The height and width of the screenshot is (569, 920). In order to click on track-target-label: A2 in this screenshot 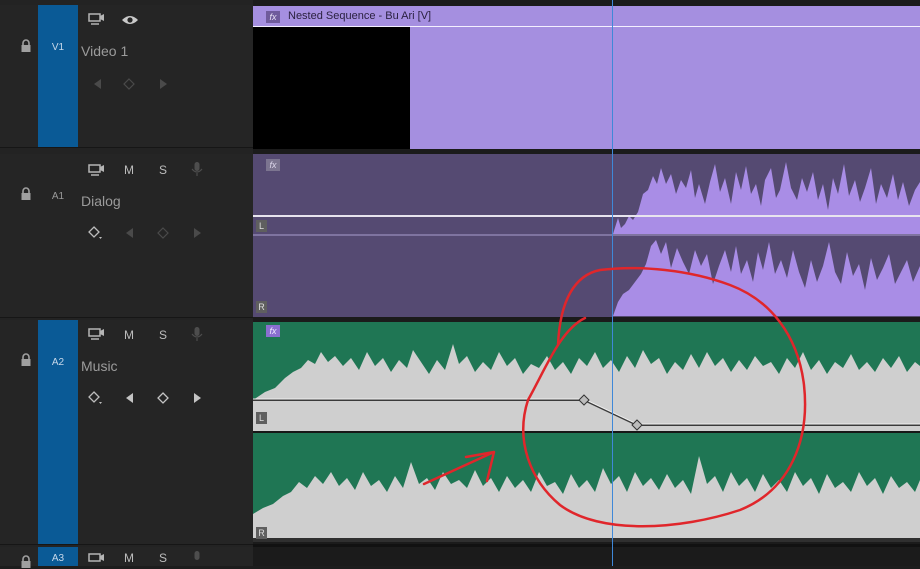, I will do `click(58, 362)`.